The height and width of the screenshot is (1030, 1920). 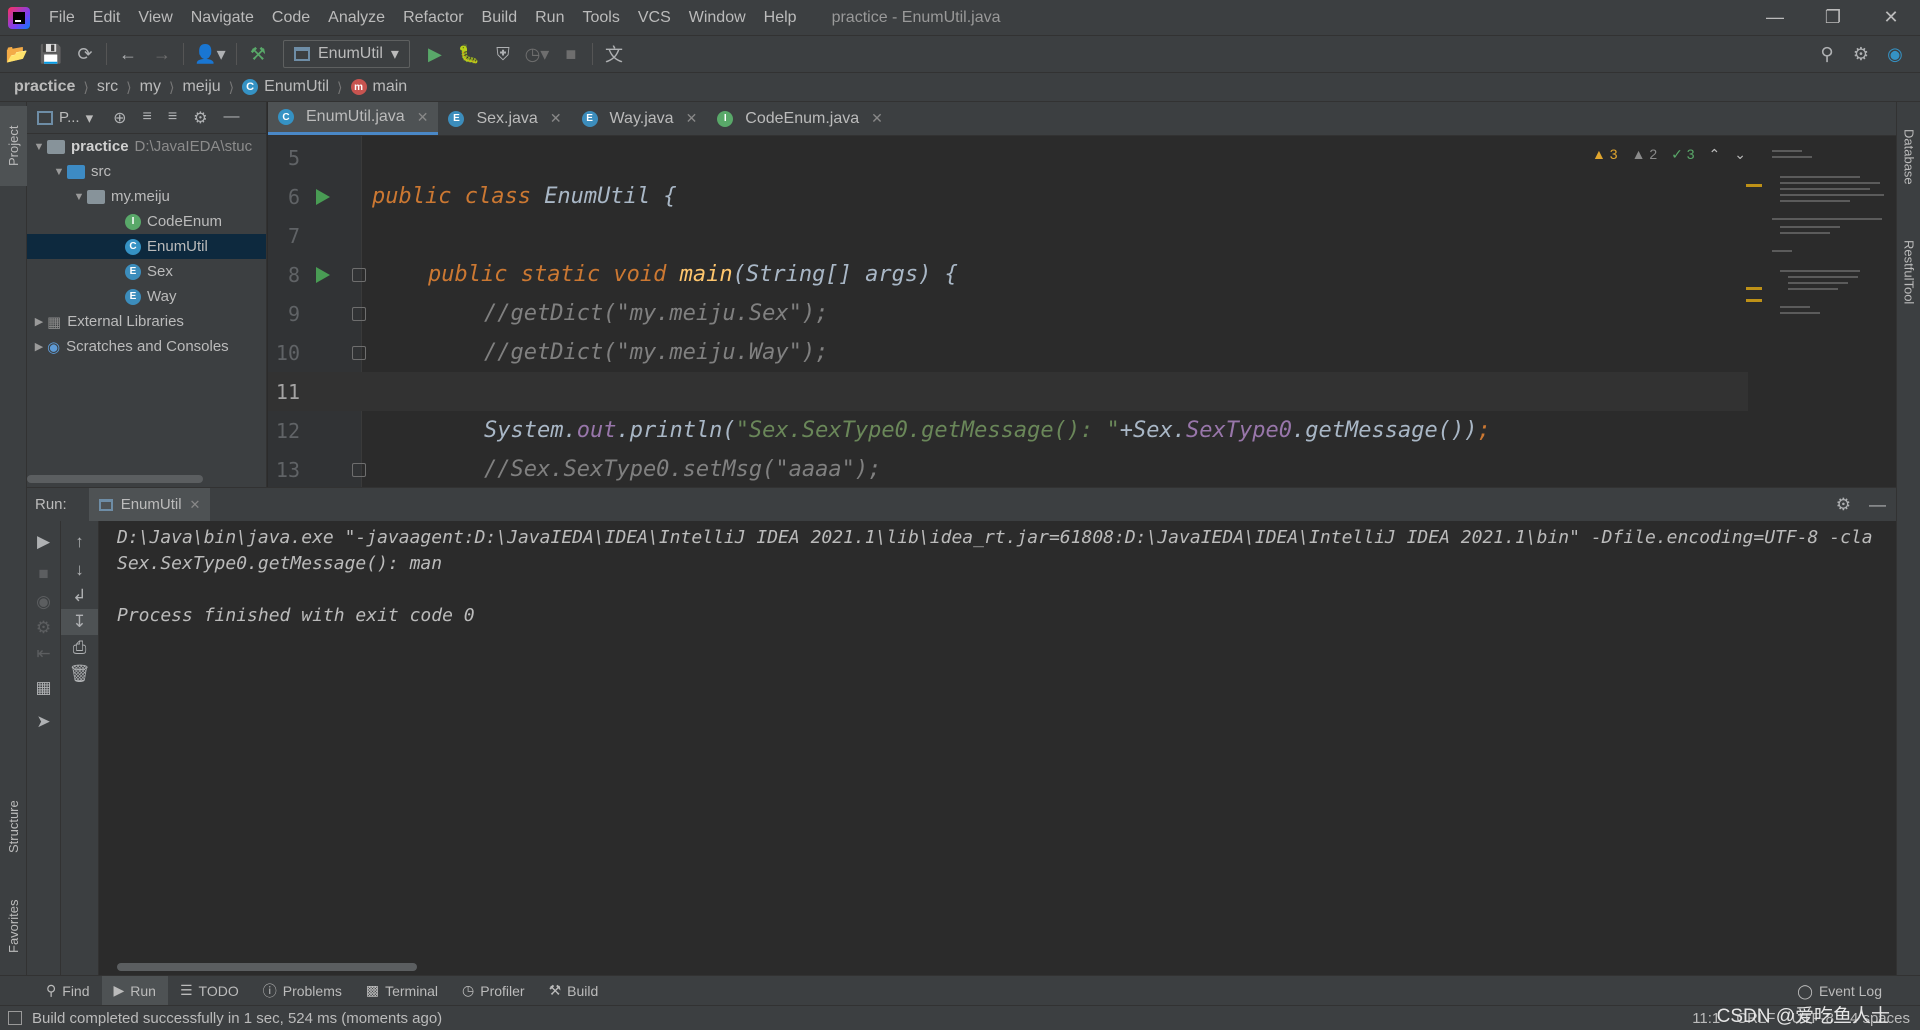 I want to click on database-tool-tab: Database, so click(x=1908, y=157).